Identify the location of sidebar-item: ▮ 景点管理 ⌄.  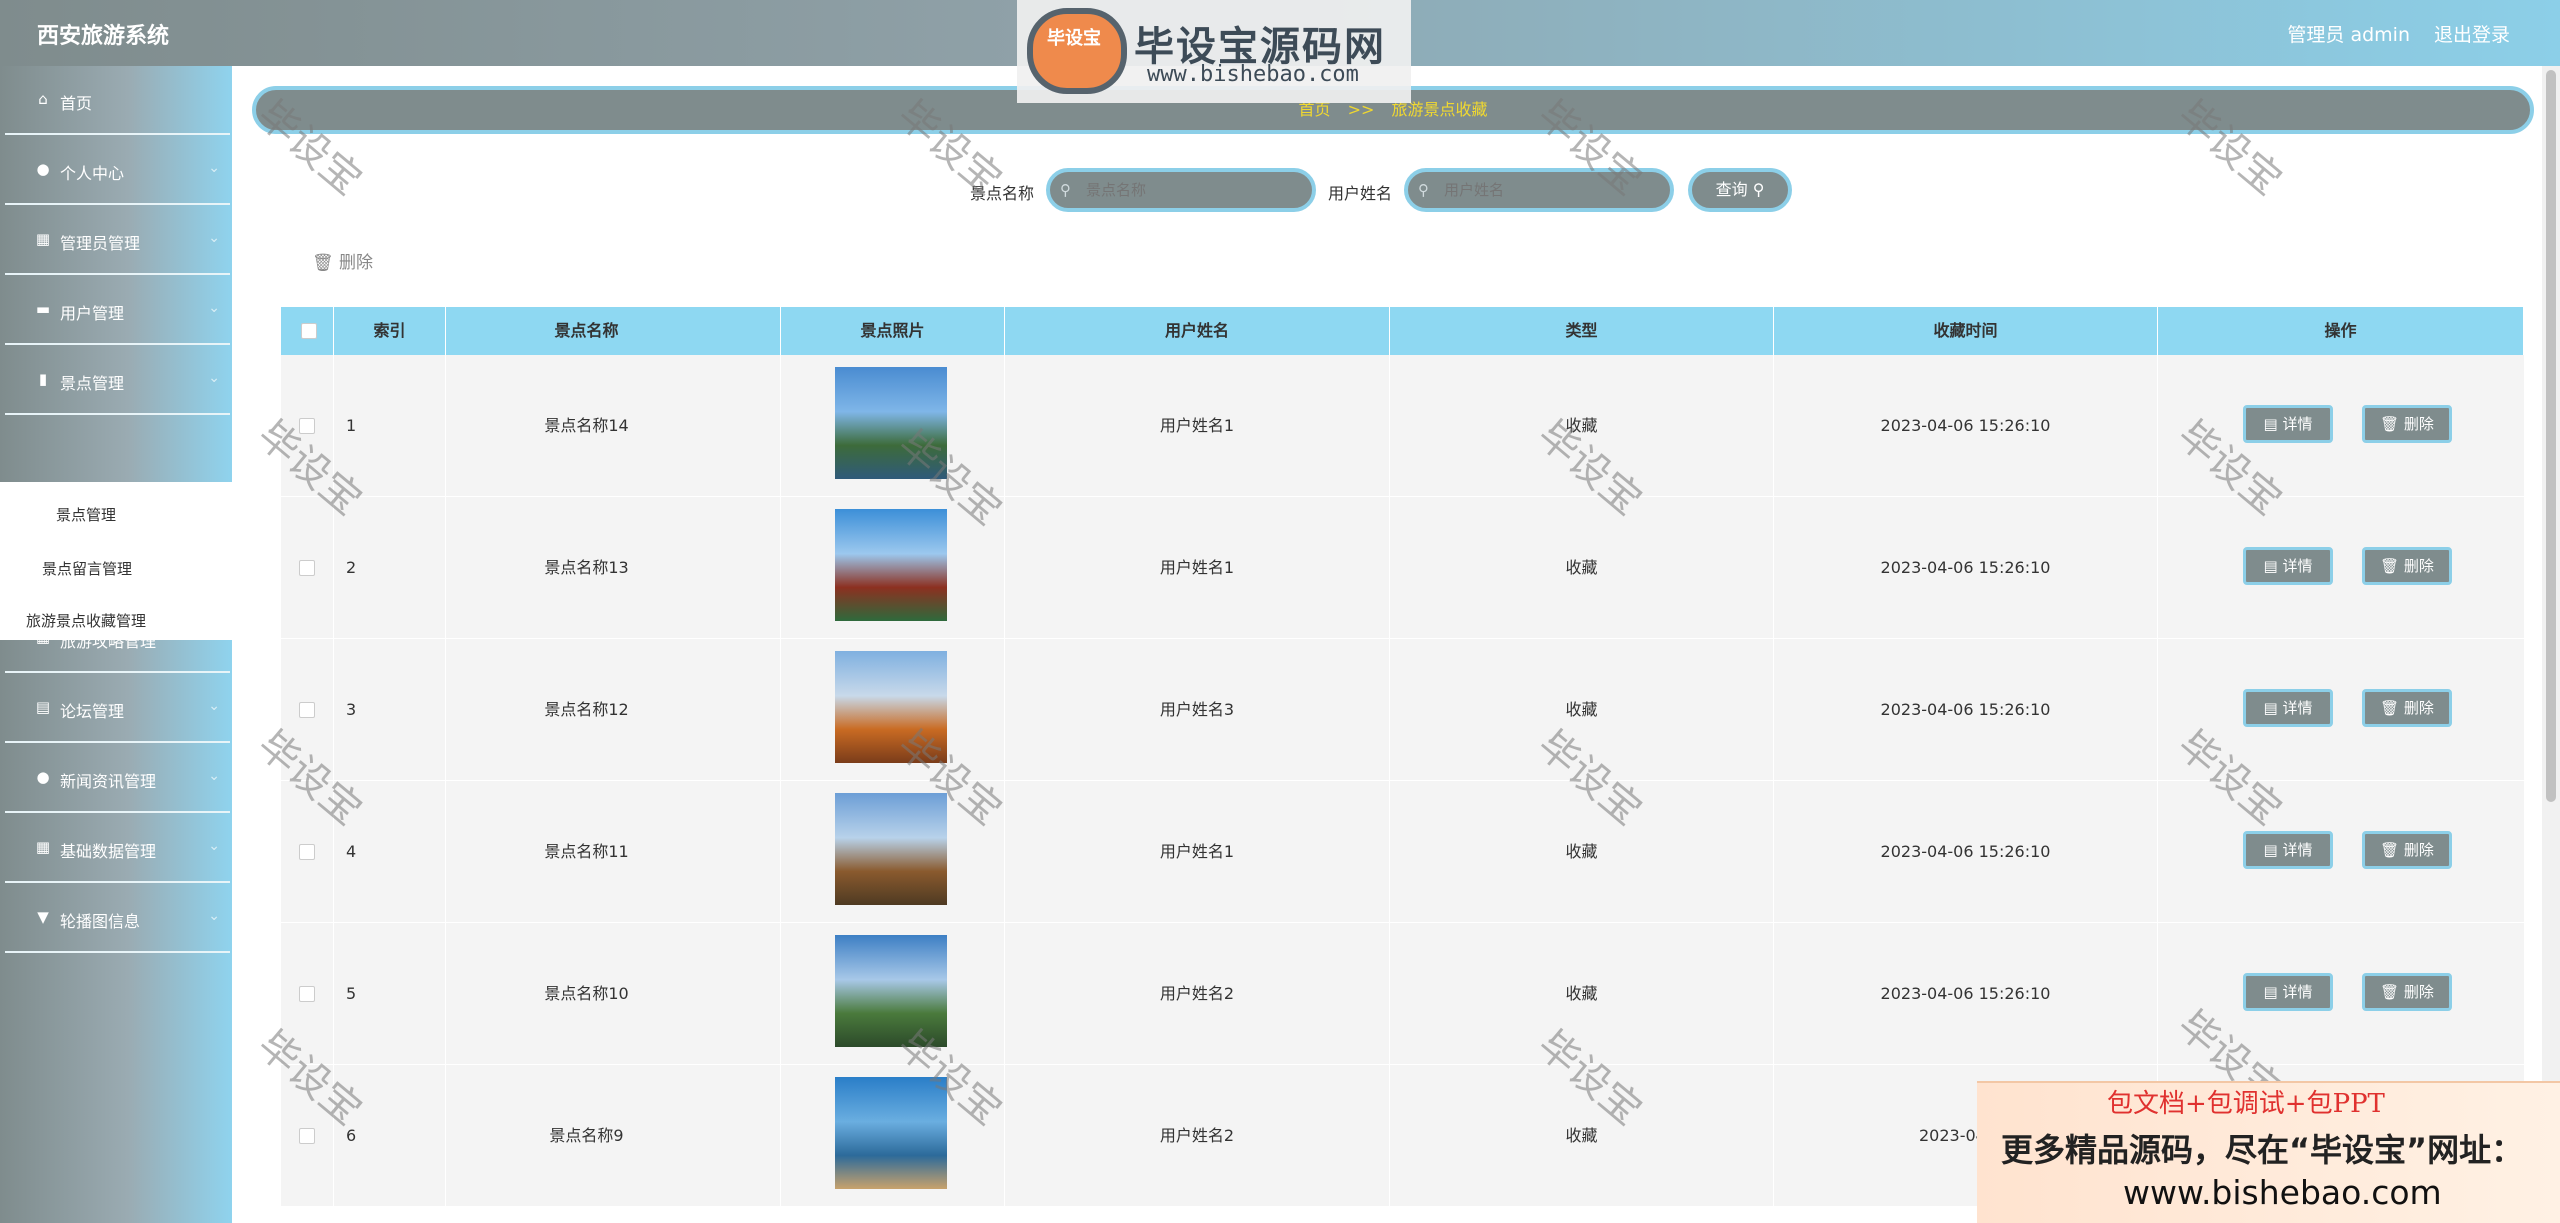
(117, 380).